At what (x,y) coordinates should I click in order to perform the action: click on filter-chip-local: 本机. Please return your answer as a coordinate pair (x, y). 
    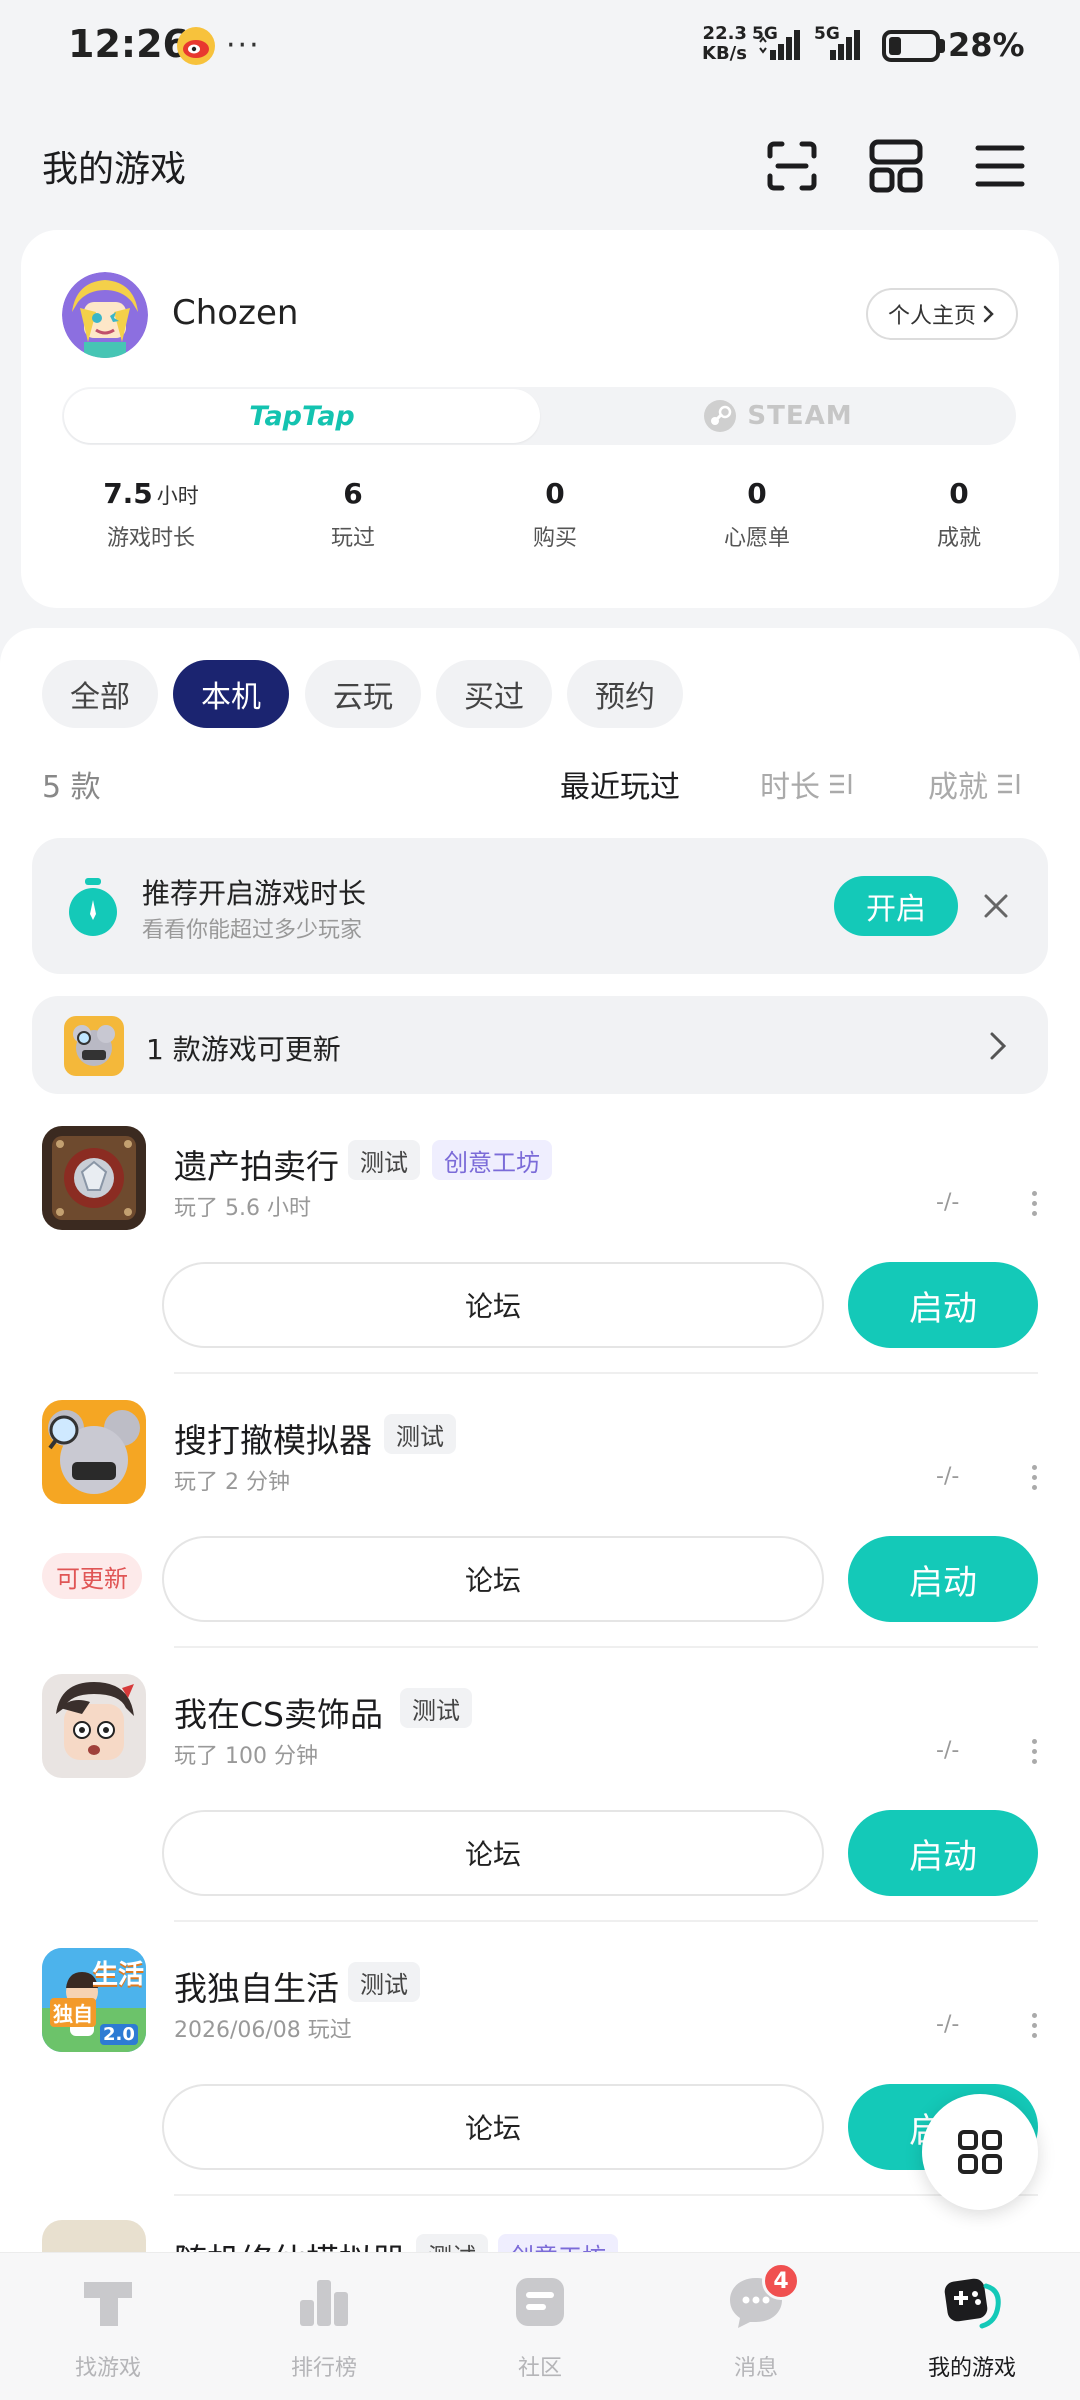
    Looking at the image, I should click on (231, 694).